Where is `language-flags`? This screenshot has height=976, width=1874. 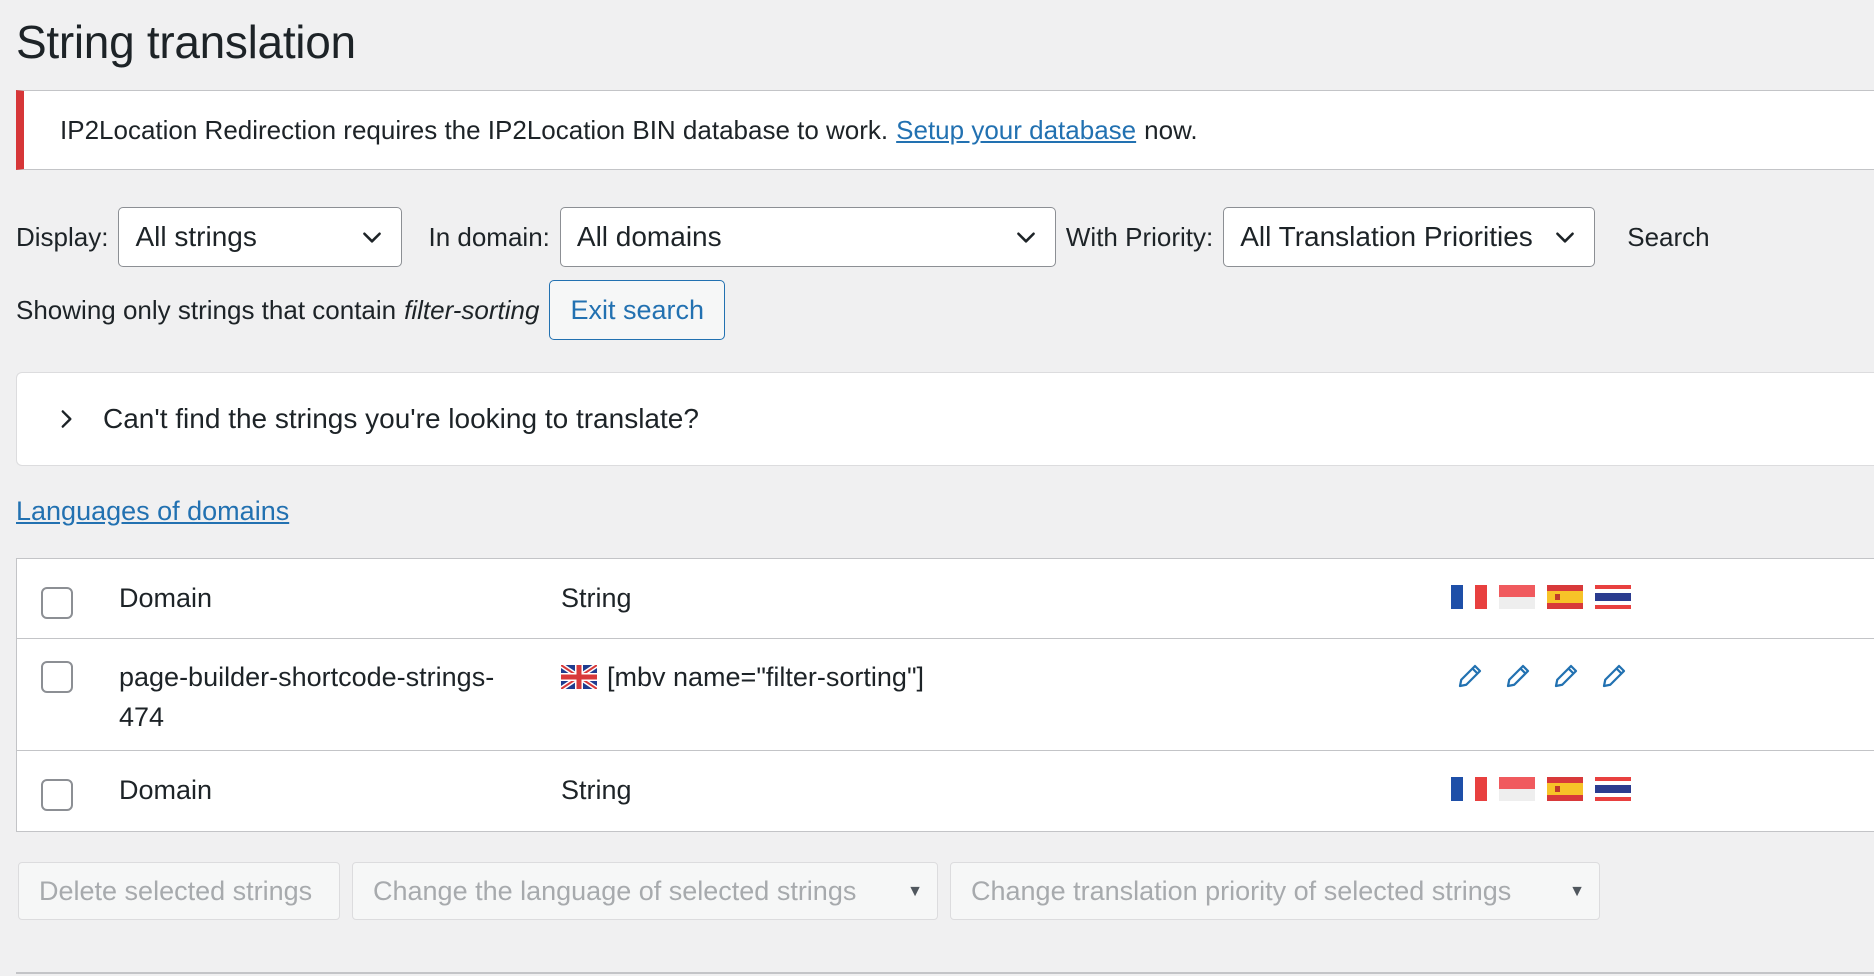 language-flags is located at coordinates (1541, 597).